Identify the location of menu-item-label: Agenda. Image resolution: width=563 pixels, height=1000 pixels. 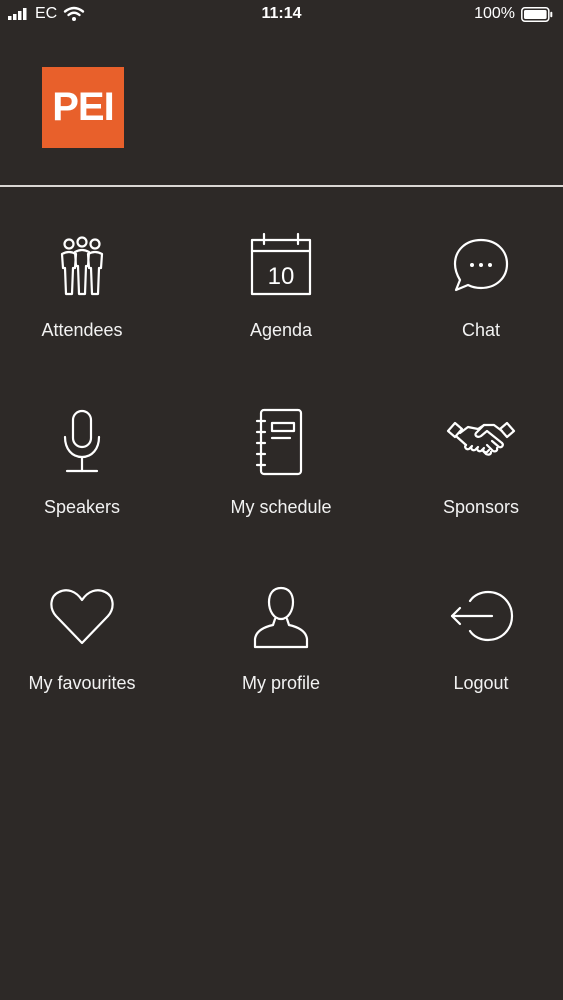
(281, 330).